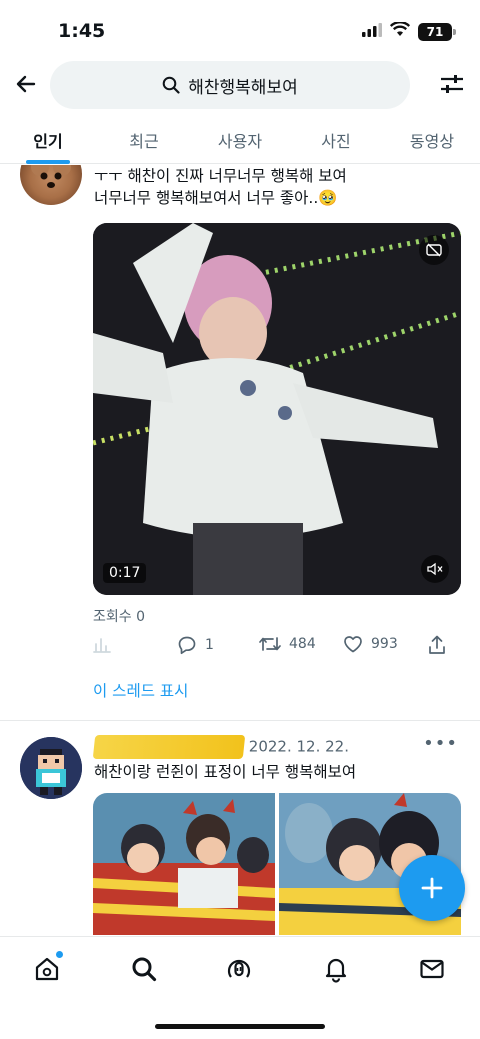 Image resolution: width=480 pixels, height=1039 pixels. What do you see at coordinates (400, 31) in the screenshot?
I see `wifi-icon` at bounding box center [400, 31].